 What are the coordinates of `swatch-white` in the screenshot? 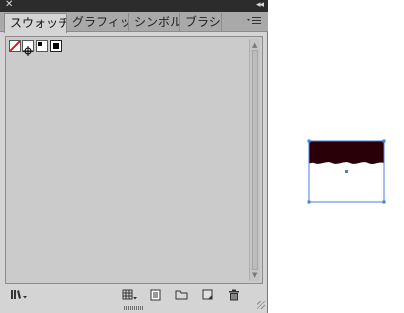 It's located at (42, 46).